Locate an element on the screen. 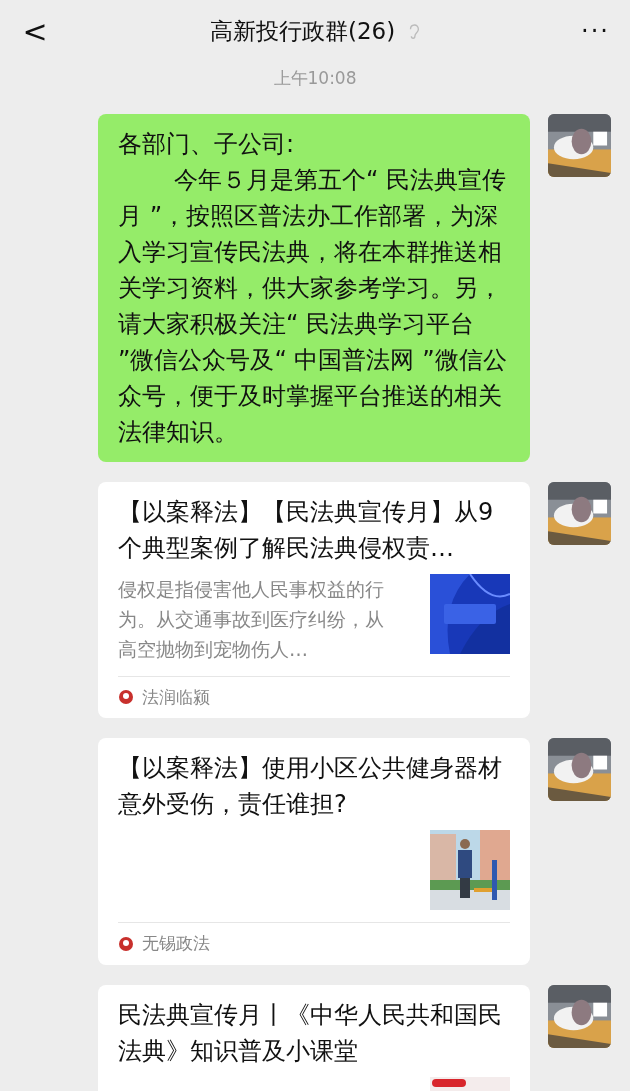 This screenshot has width=630, height=1091. article-card: 【以案释法】【民法典宣传月】从9个典型案例了解民法典侵权责… 侵权是指侵害他人民事权益的行为。从交通事故到医疗纠纷，从高空抛物到宠物伤人… 法润临颍 is located at coordinates (314, 599).